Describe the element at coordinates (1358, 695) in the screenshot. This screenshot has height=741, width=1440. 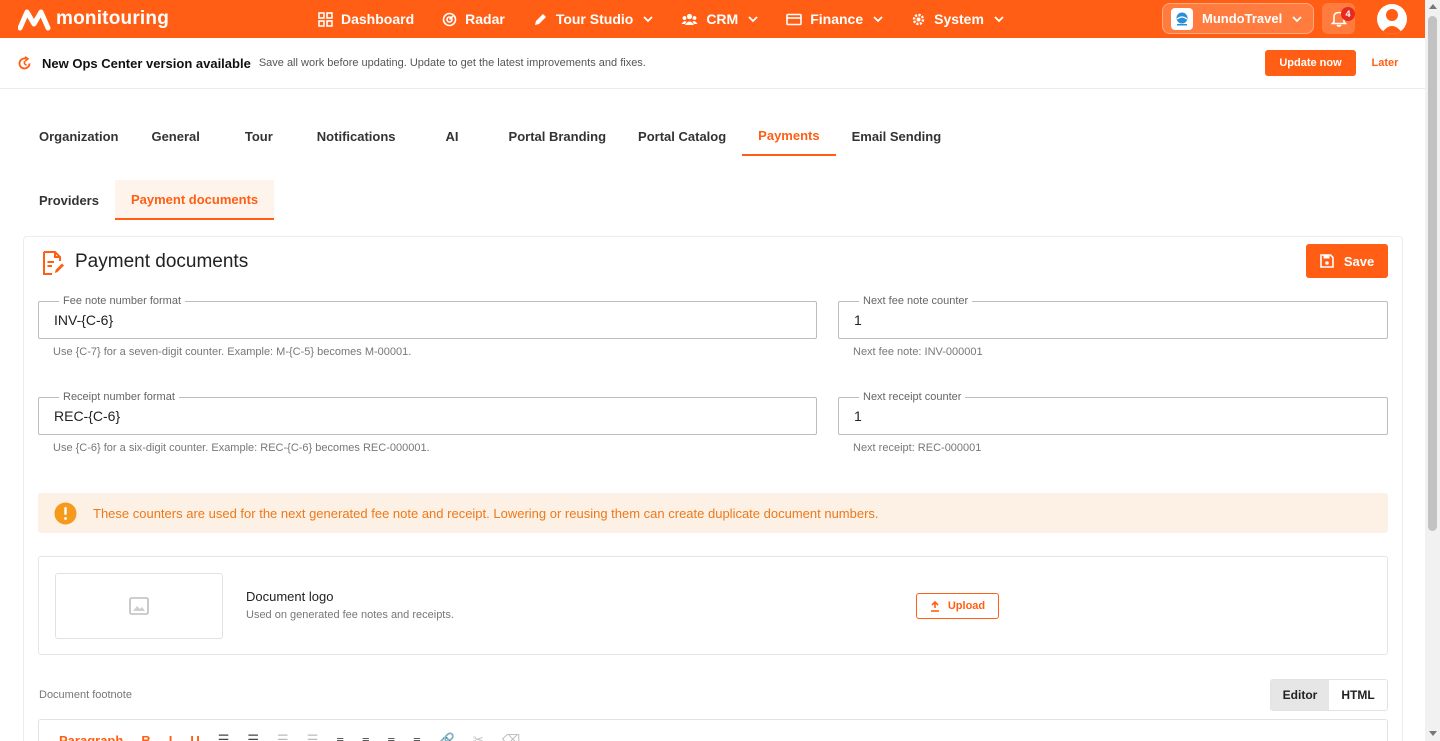
I see `html-mode-button: HTML` at that location.